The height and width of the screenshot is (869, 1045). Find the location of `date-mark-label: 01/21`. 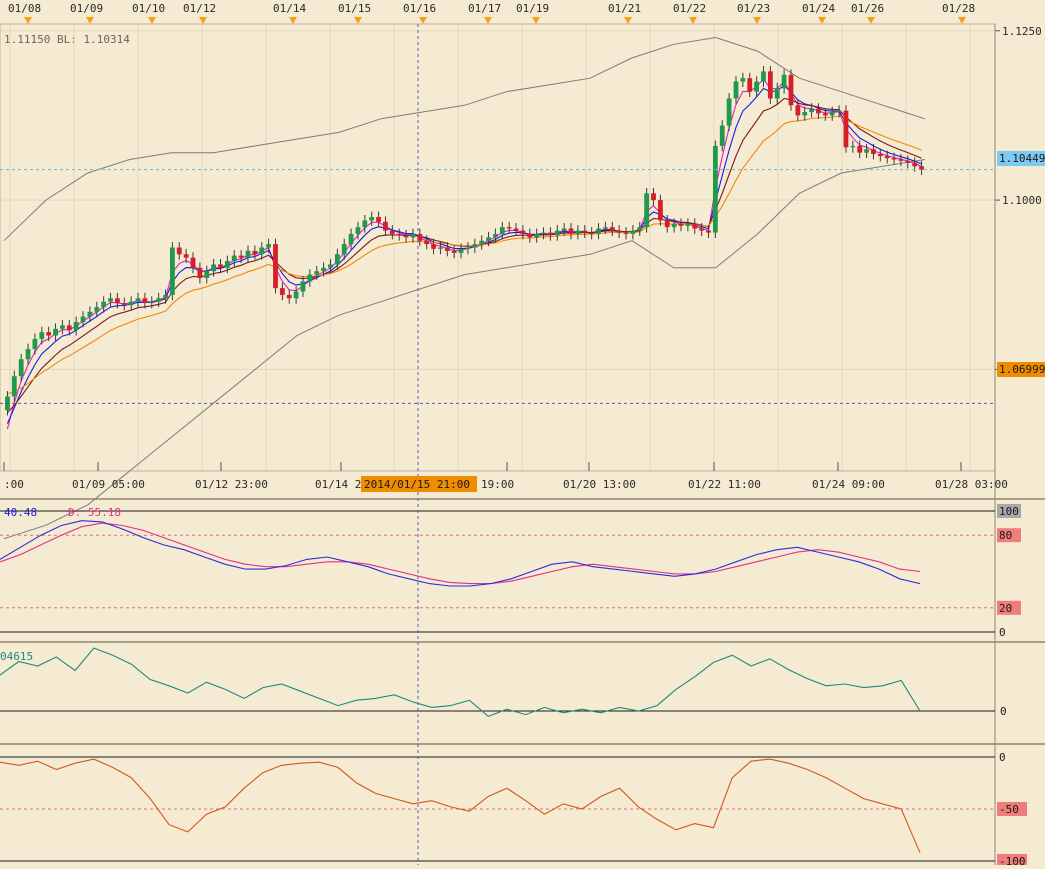

date-mark-label: 01/21 is located at coordinates (624, 8).